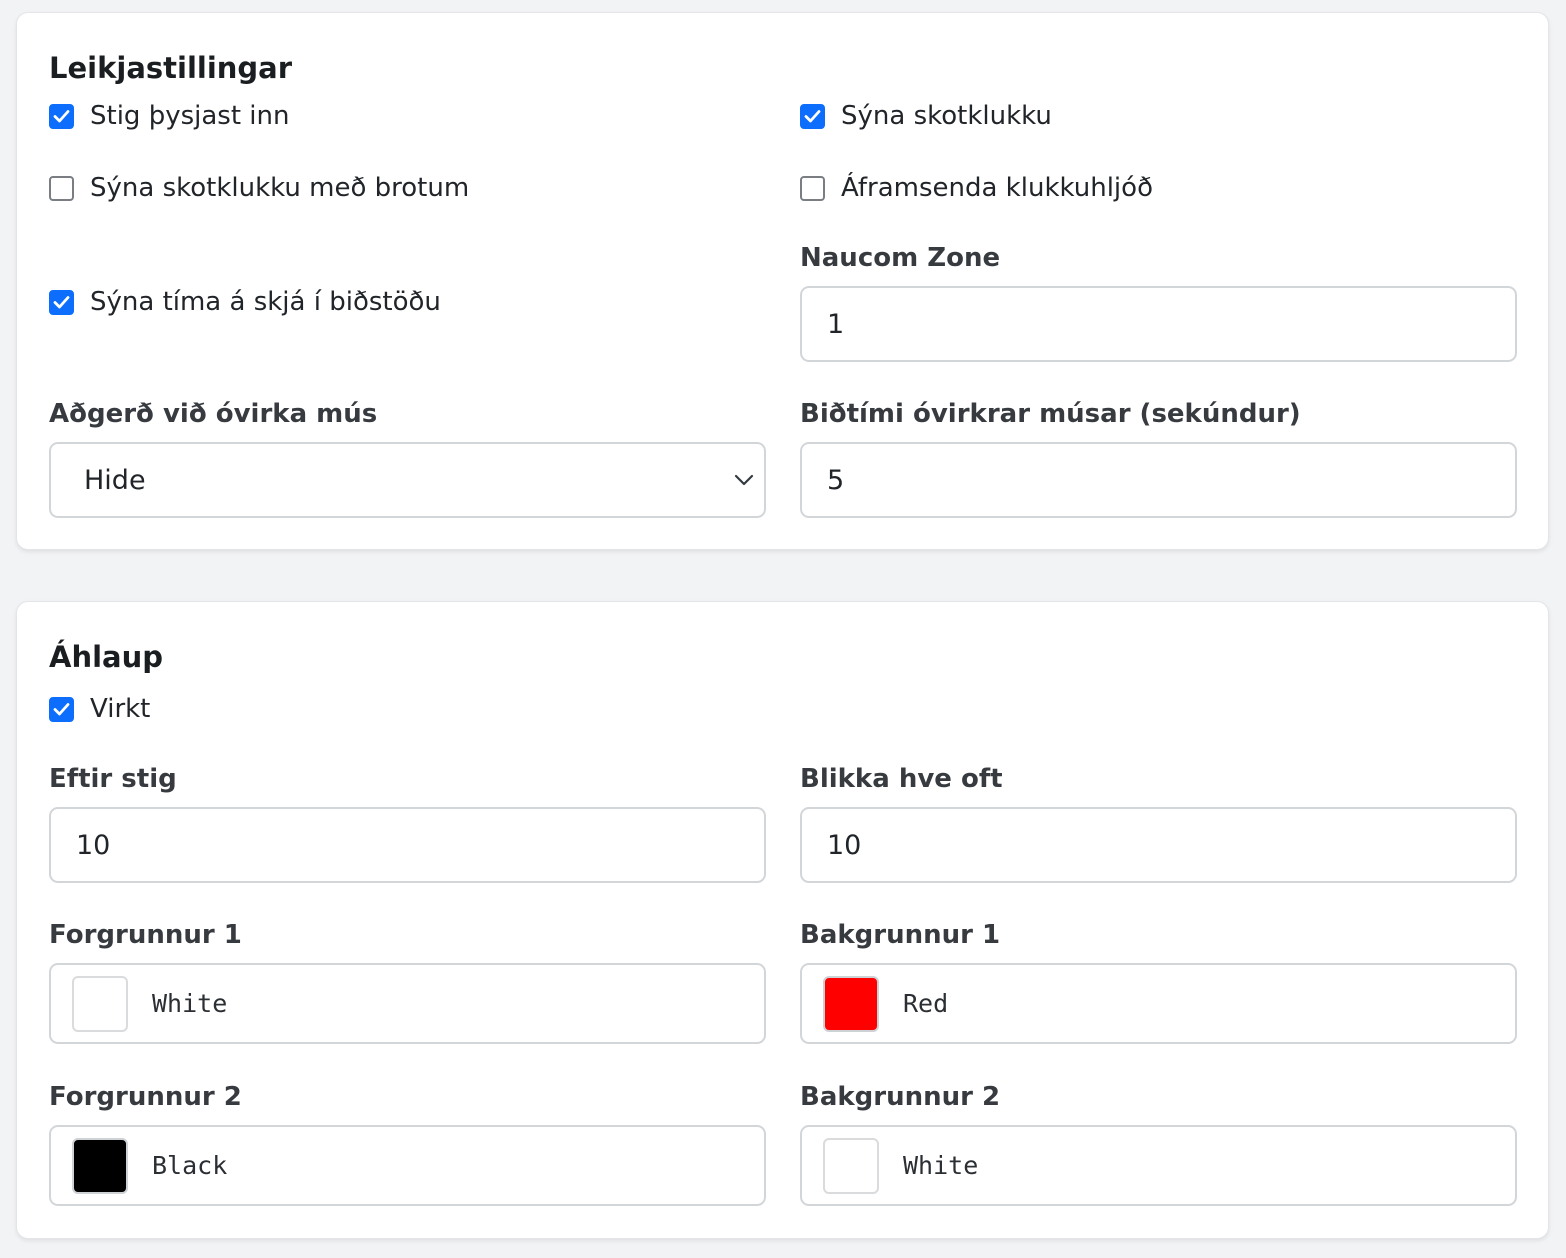 The image size is (1566, 1258). Describe the element at coordinates (407, 480) in the screenshot. I see `idle-mouse-action-select: Hide` at that location.